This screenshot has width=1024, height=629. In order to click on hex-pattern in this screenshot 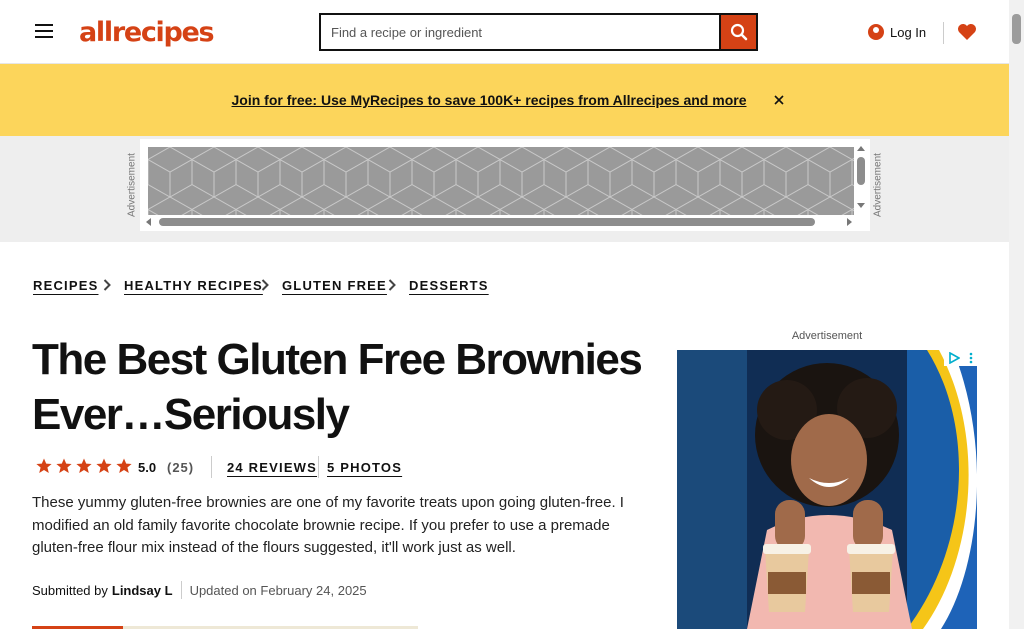, I will do `click(501, 181)`.